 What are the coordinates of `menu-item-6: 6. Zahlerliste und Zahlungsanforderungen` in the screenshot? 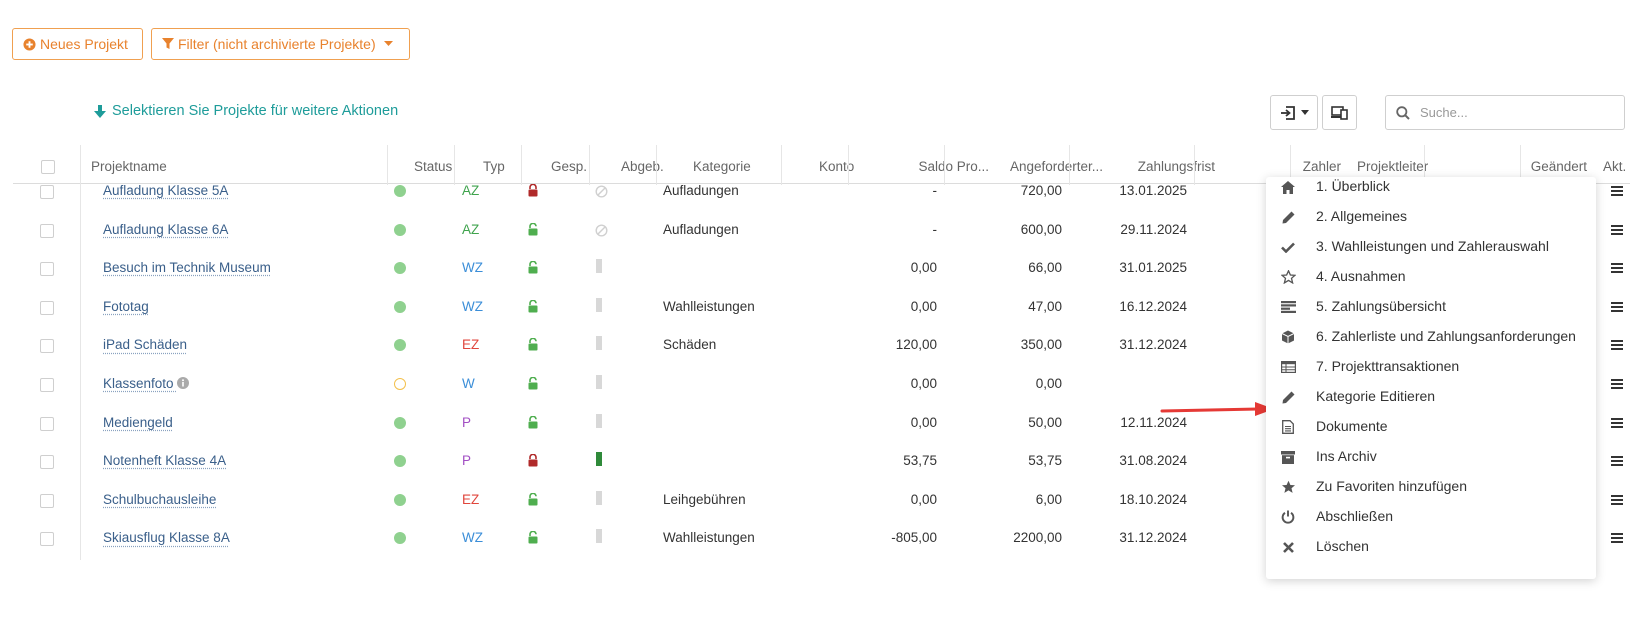 It's located at (1431, 336).